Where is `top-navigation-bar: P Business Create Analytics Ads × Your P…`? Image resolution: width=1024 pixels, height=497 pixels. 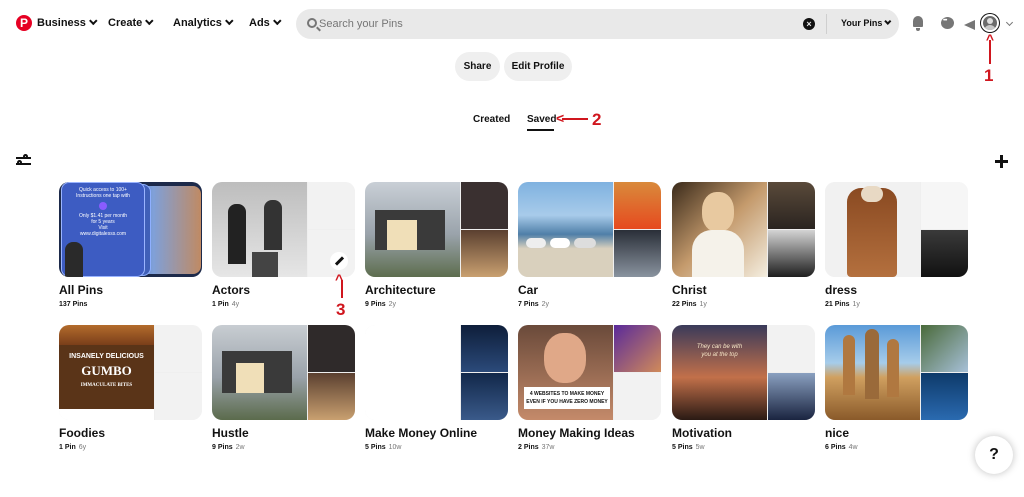
top-navigation-bar: P Business Create Analytics Ads × Your P… is located at coordinates (512, 24).